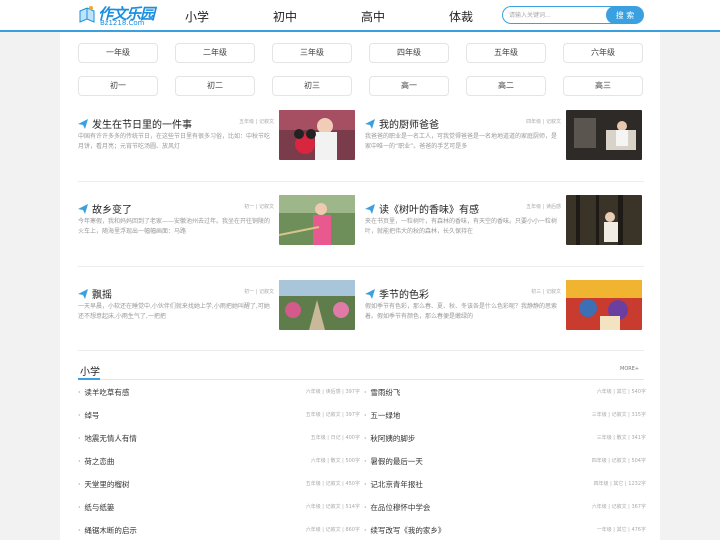 This screenshot has width=720, height=540. What do you see at coordinates (96, 461) in the screenshot?
I see `list-item-title: 荷之恋曲` at bounding box center [96, 461].